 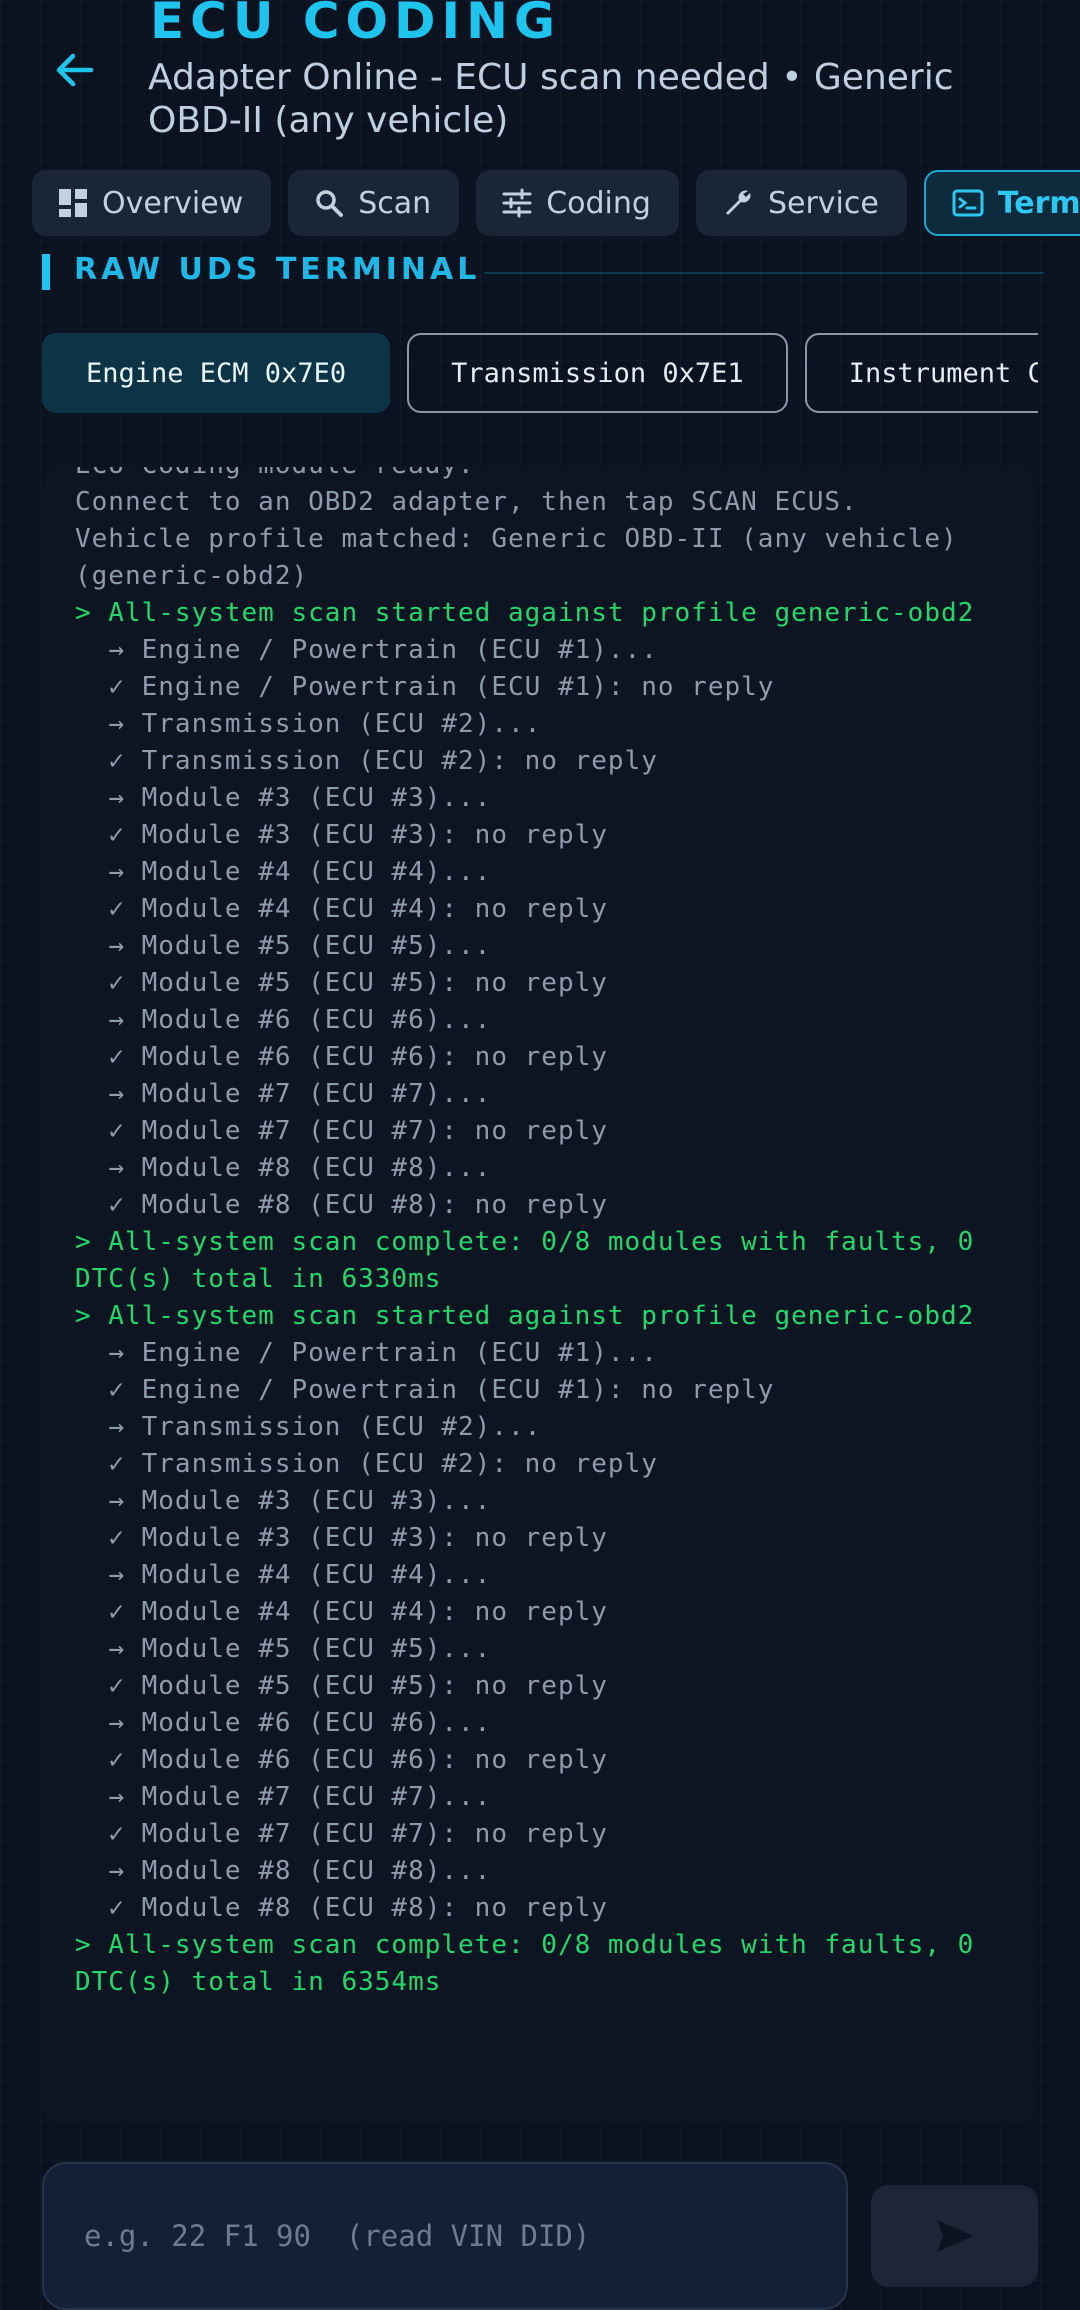 What do you see at coordinates (921, 373) in the screenshot?
I see `ecu-chip-instrument: Instrument Cluster 0x7E2` at bounding box center [921, 373].